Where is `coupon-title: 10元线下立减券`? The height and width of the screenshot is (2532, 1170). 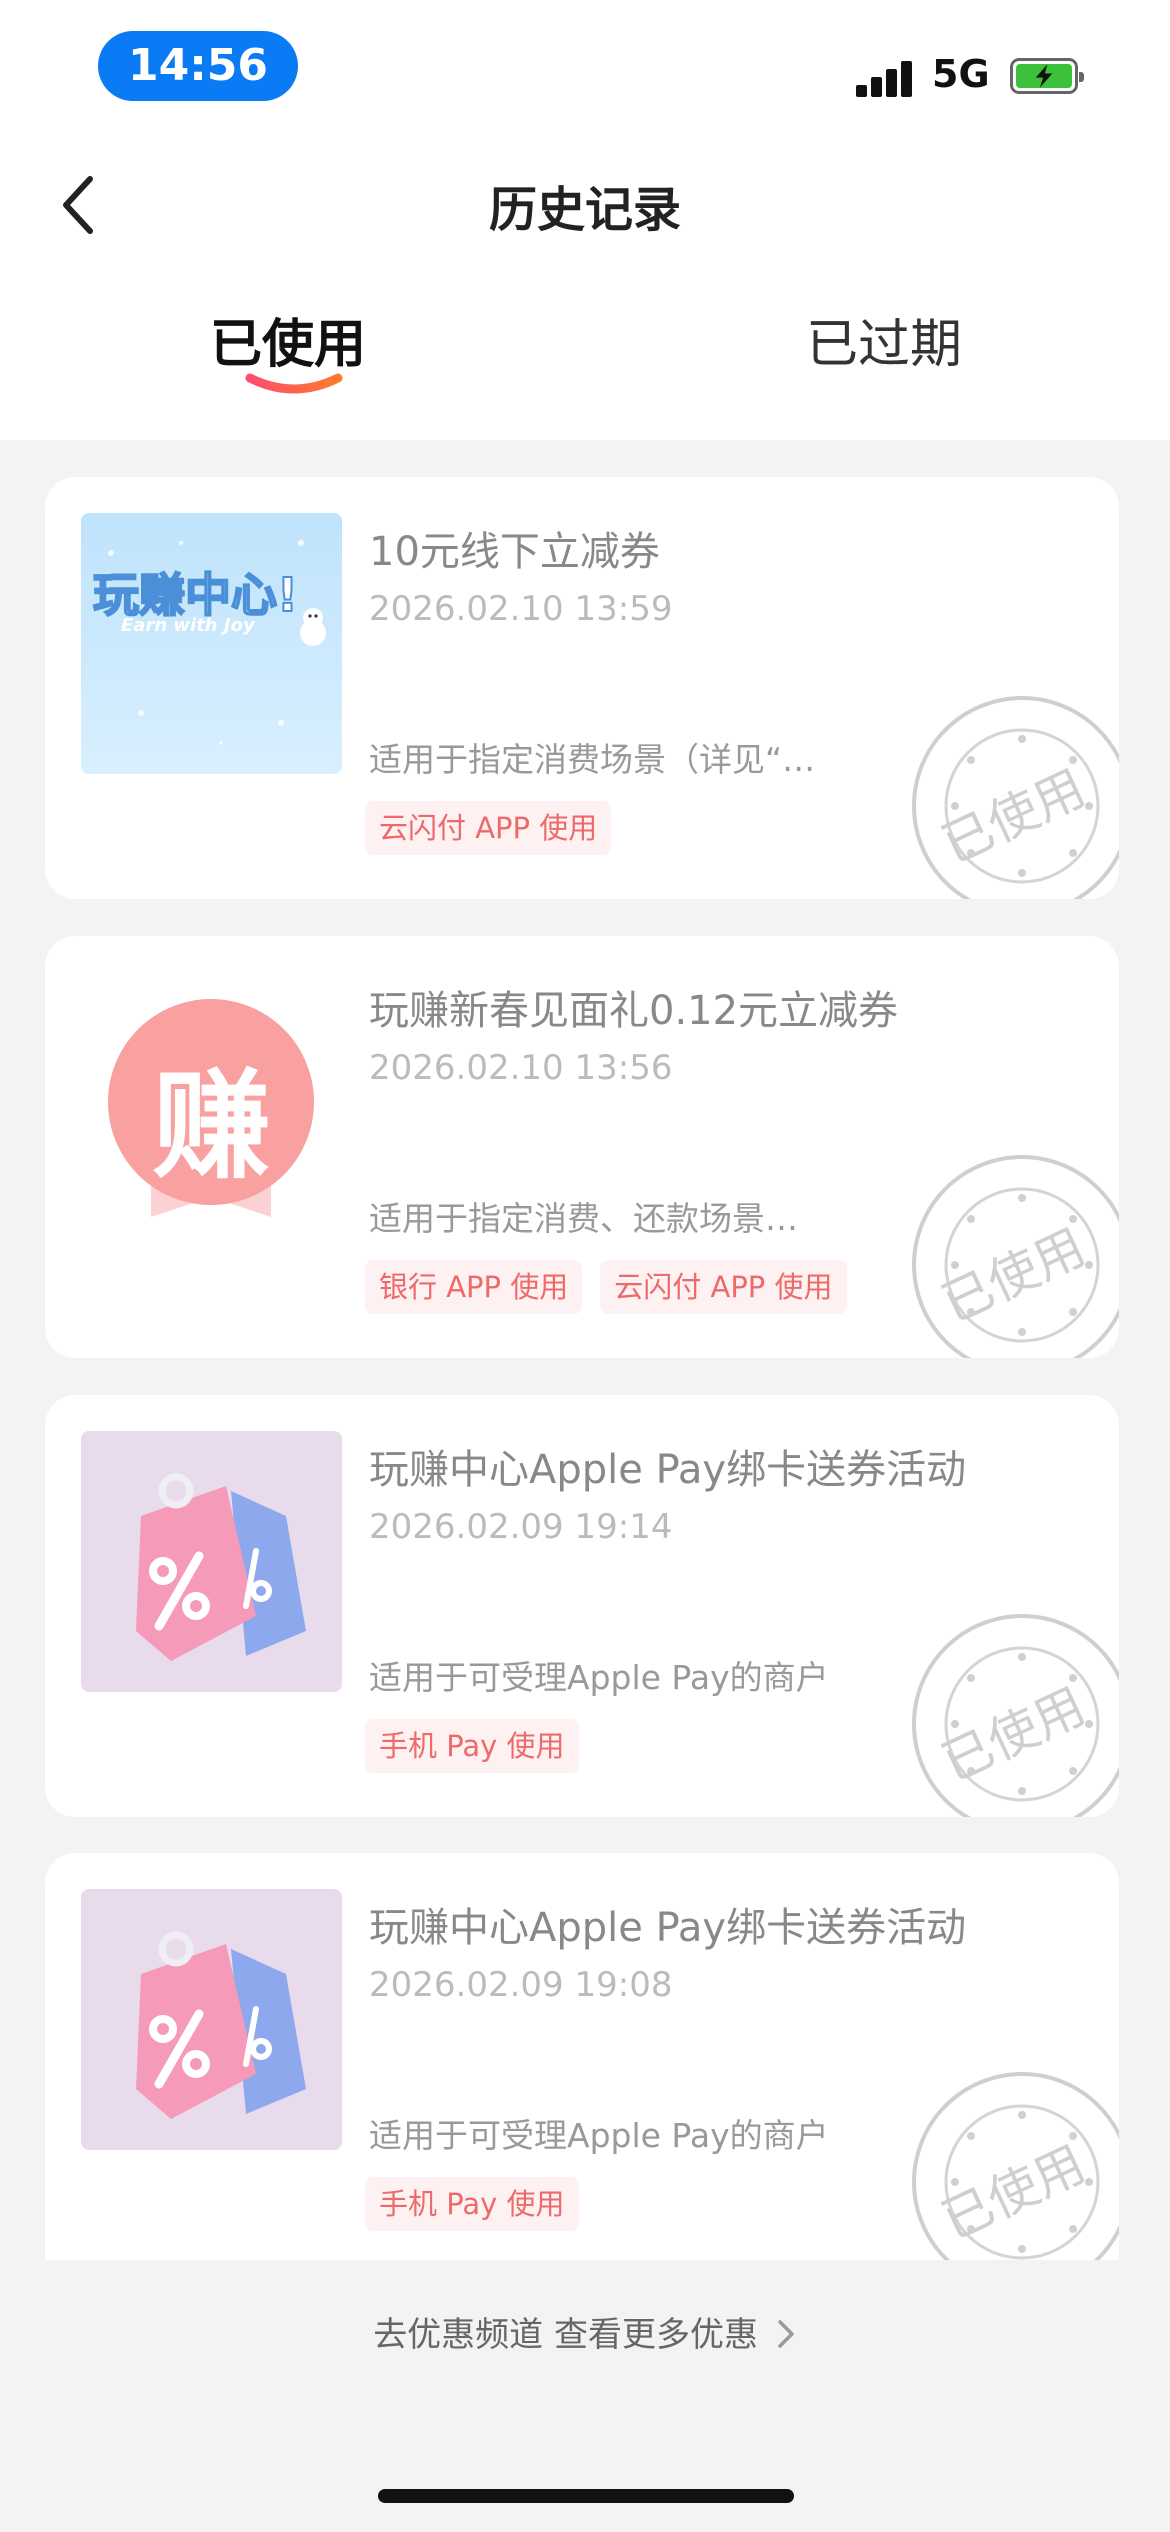
coupon-title: 10元线下立减券 is located at coordinates (514, 552).